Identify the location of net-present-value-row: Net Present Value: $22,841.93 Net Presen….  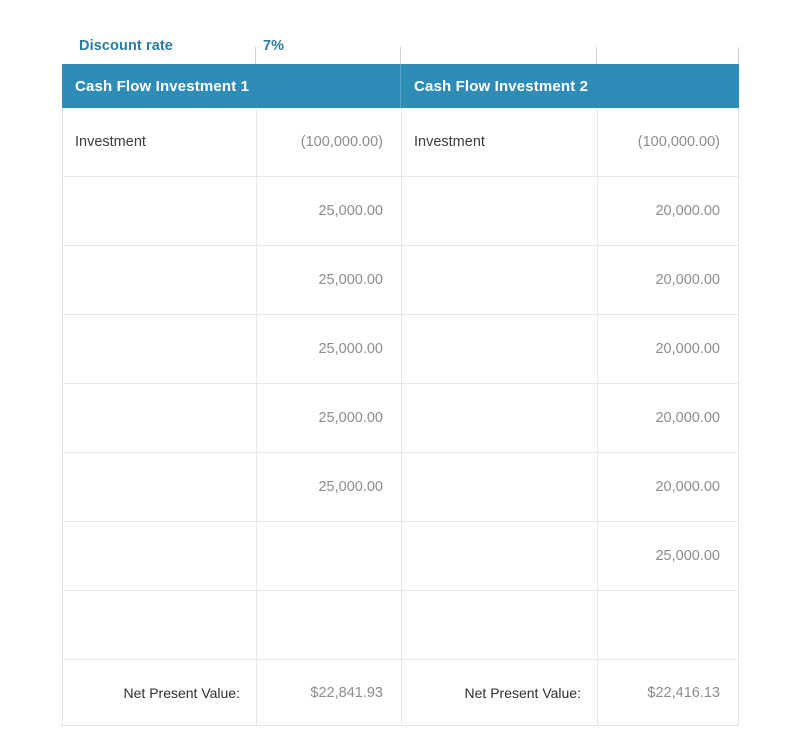
(400, 692).